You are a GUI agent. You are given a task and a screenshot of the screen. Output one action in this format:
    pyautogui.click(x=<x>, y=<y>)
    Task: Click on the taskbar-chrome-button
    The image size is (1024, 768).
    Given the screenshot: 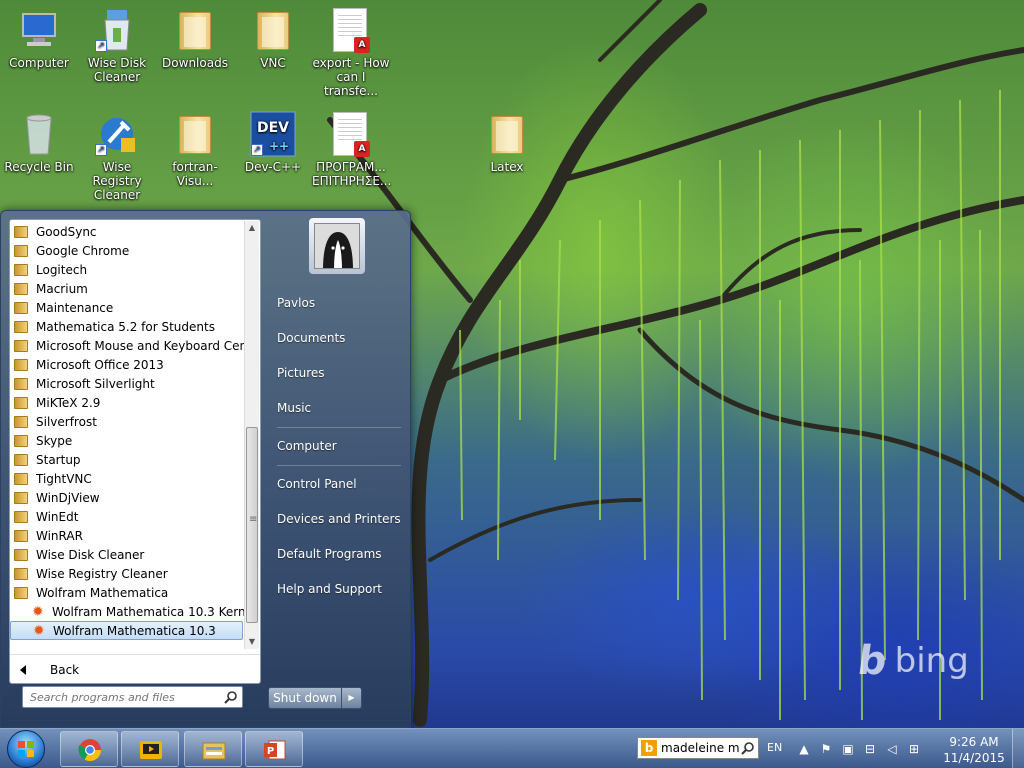 What is the action you would take?
    pyautogui.click(x=89, y=749)
    